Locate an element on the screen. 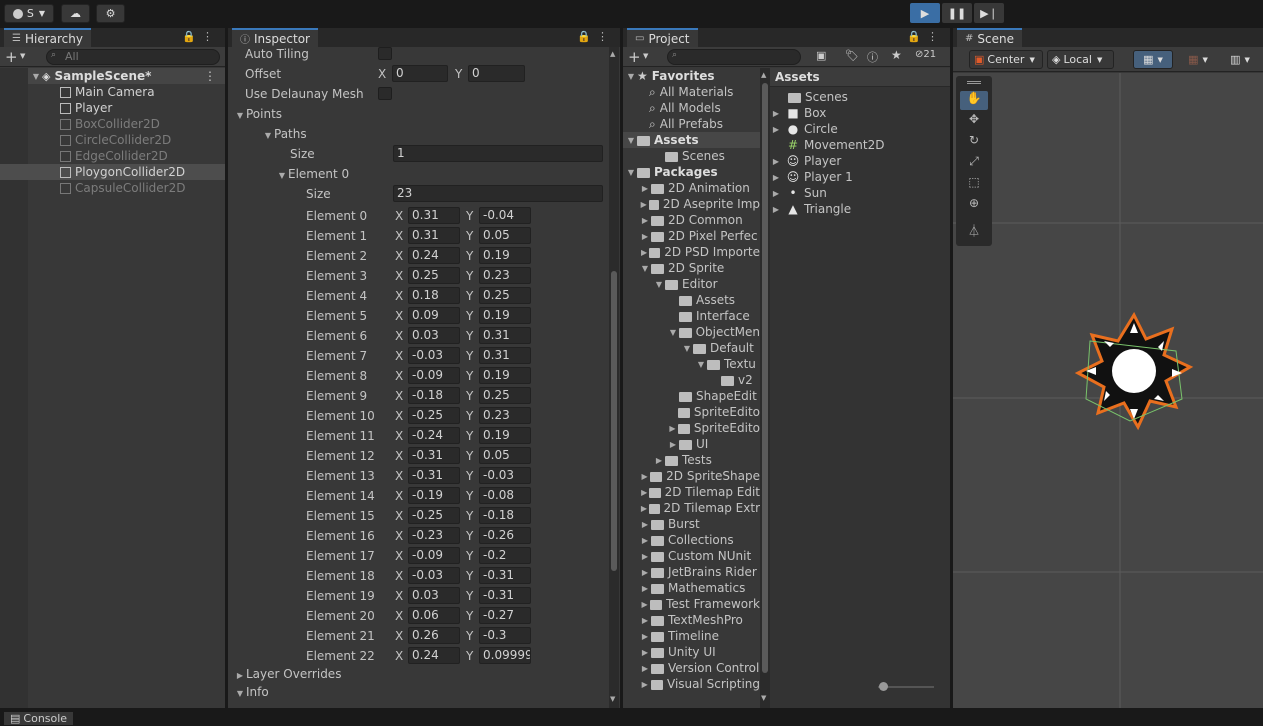  project-tree-item: ▶ SpriteEdito is located at coordinates (691, 428).